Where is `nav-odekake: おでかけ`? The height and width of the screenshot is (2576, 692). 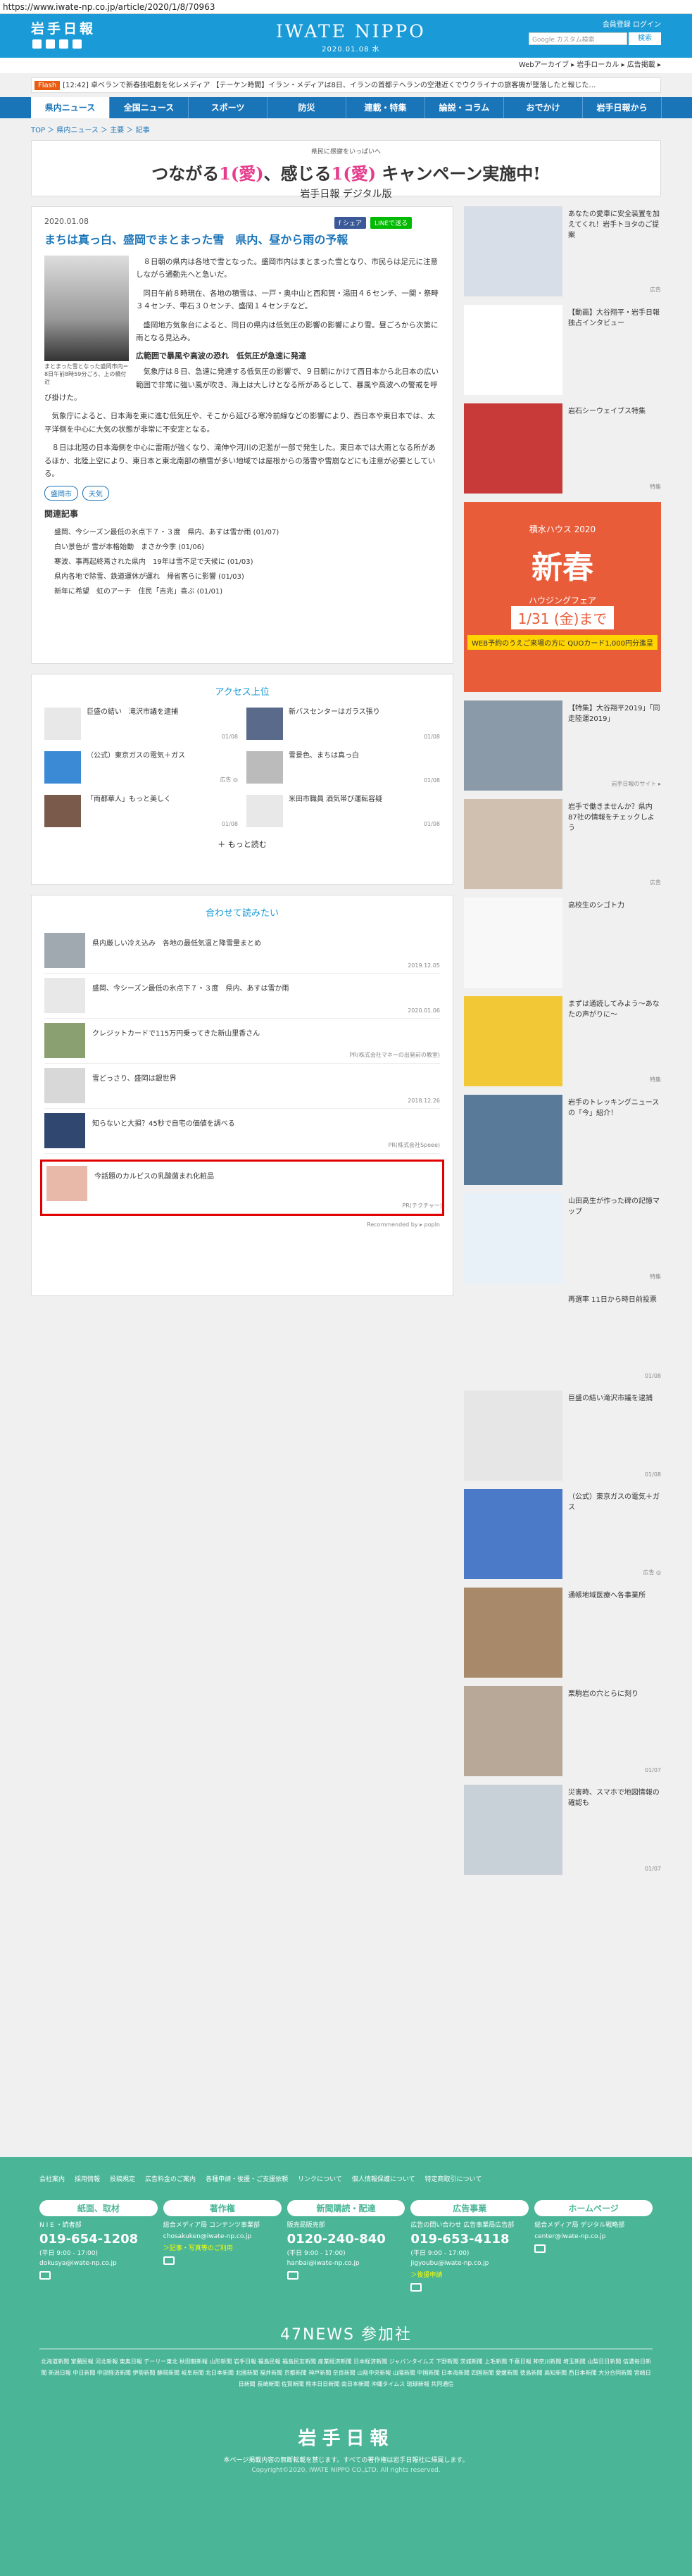 nav-odekake: おでかけ is located at coordinates (544, 107).